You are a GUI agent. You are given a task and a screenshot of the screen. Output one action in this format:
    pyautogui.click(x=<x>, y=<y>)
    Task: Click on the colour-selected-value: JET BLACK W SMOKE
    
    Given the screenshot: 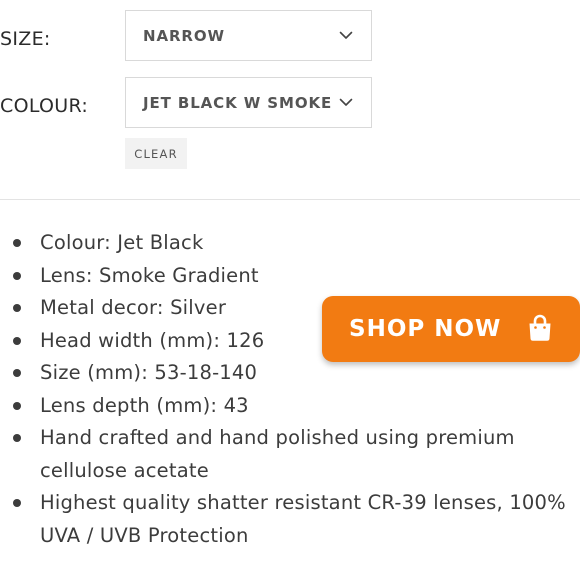 What is the action you would take?
    pyautogui.click(x=238, y=102)
    